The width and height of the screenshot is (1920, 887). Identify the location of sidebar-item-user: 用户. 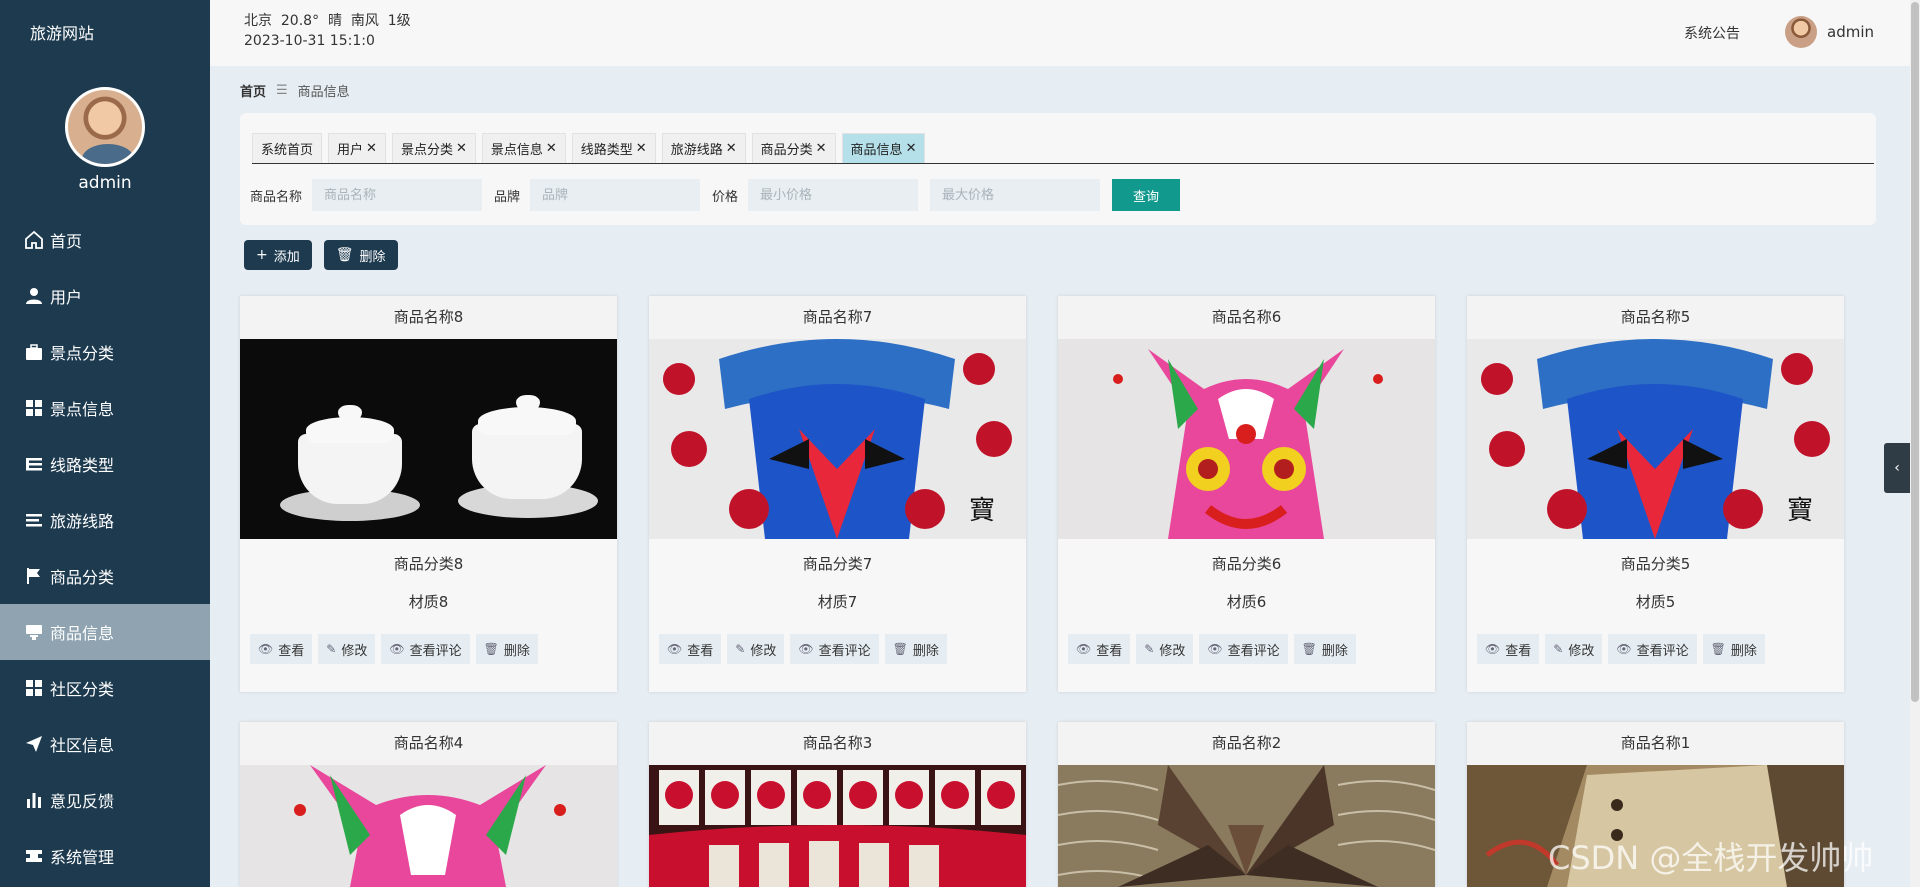
(105, 296).